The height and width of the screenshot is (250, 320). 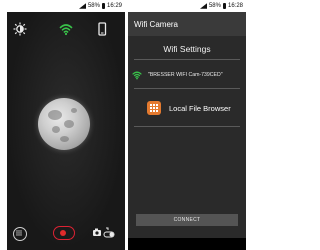 I want to click on wifi-settings-title: Wifi Settings, so click(x=187, y=49).